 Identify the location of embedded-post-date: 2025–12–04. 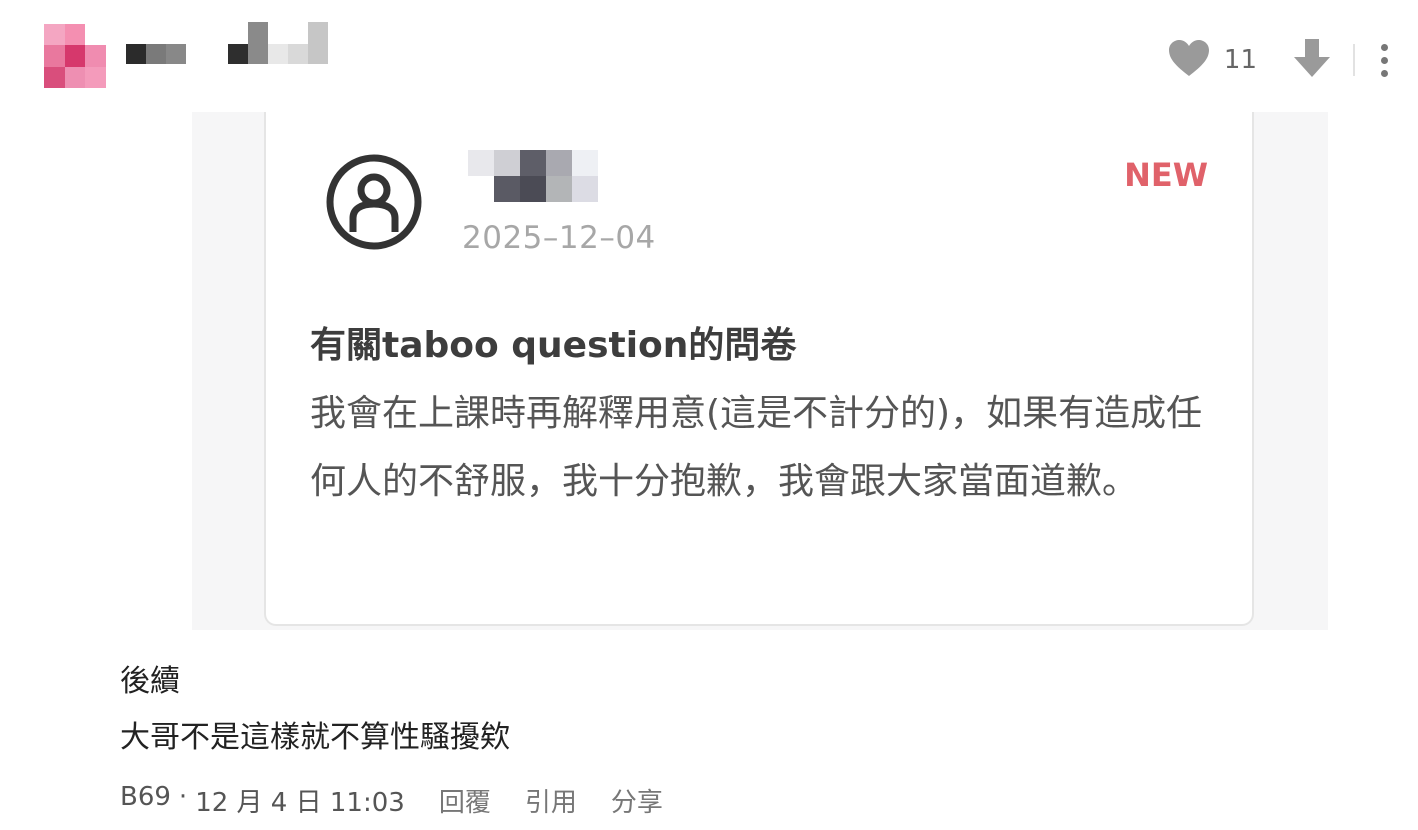
(559, 238).